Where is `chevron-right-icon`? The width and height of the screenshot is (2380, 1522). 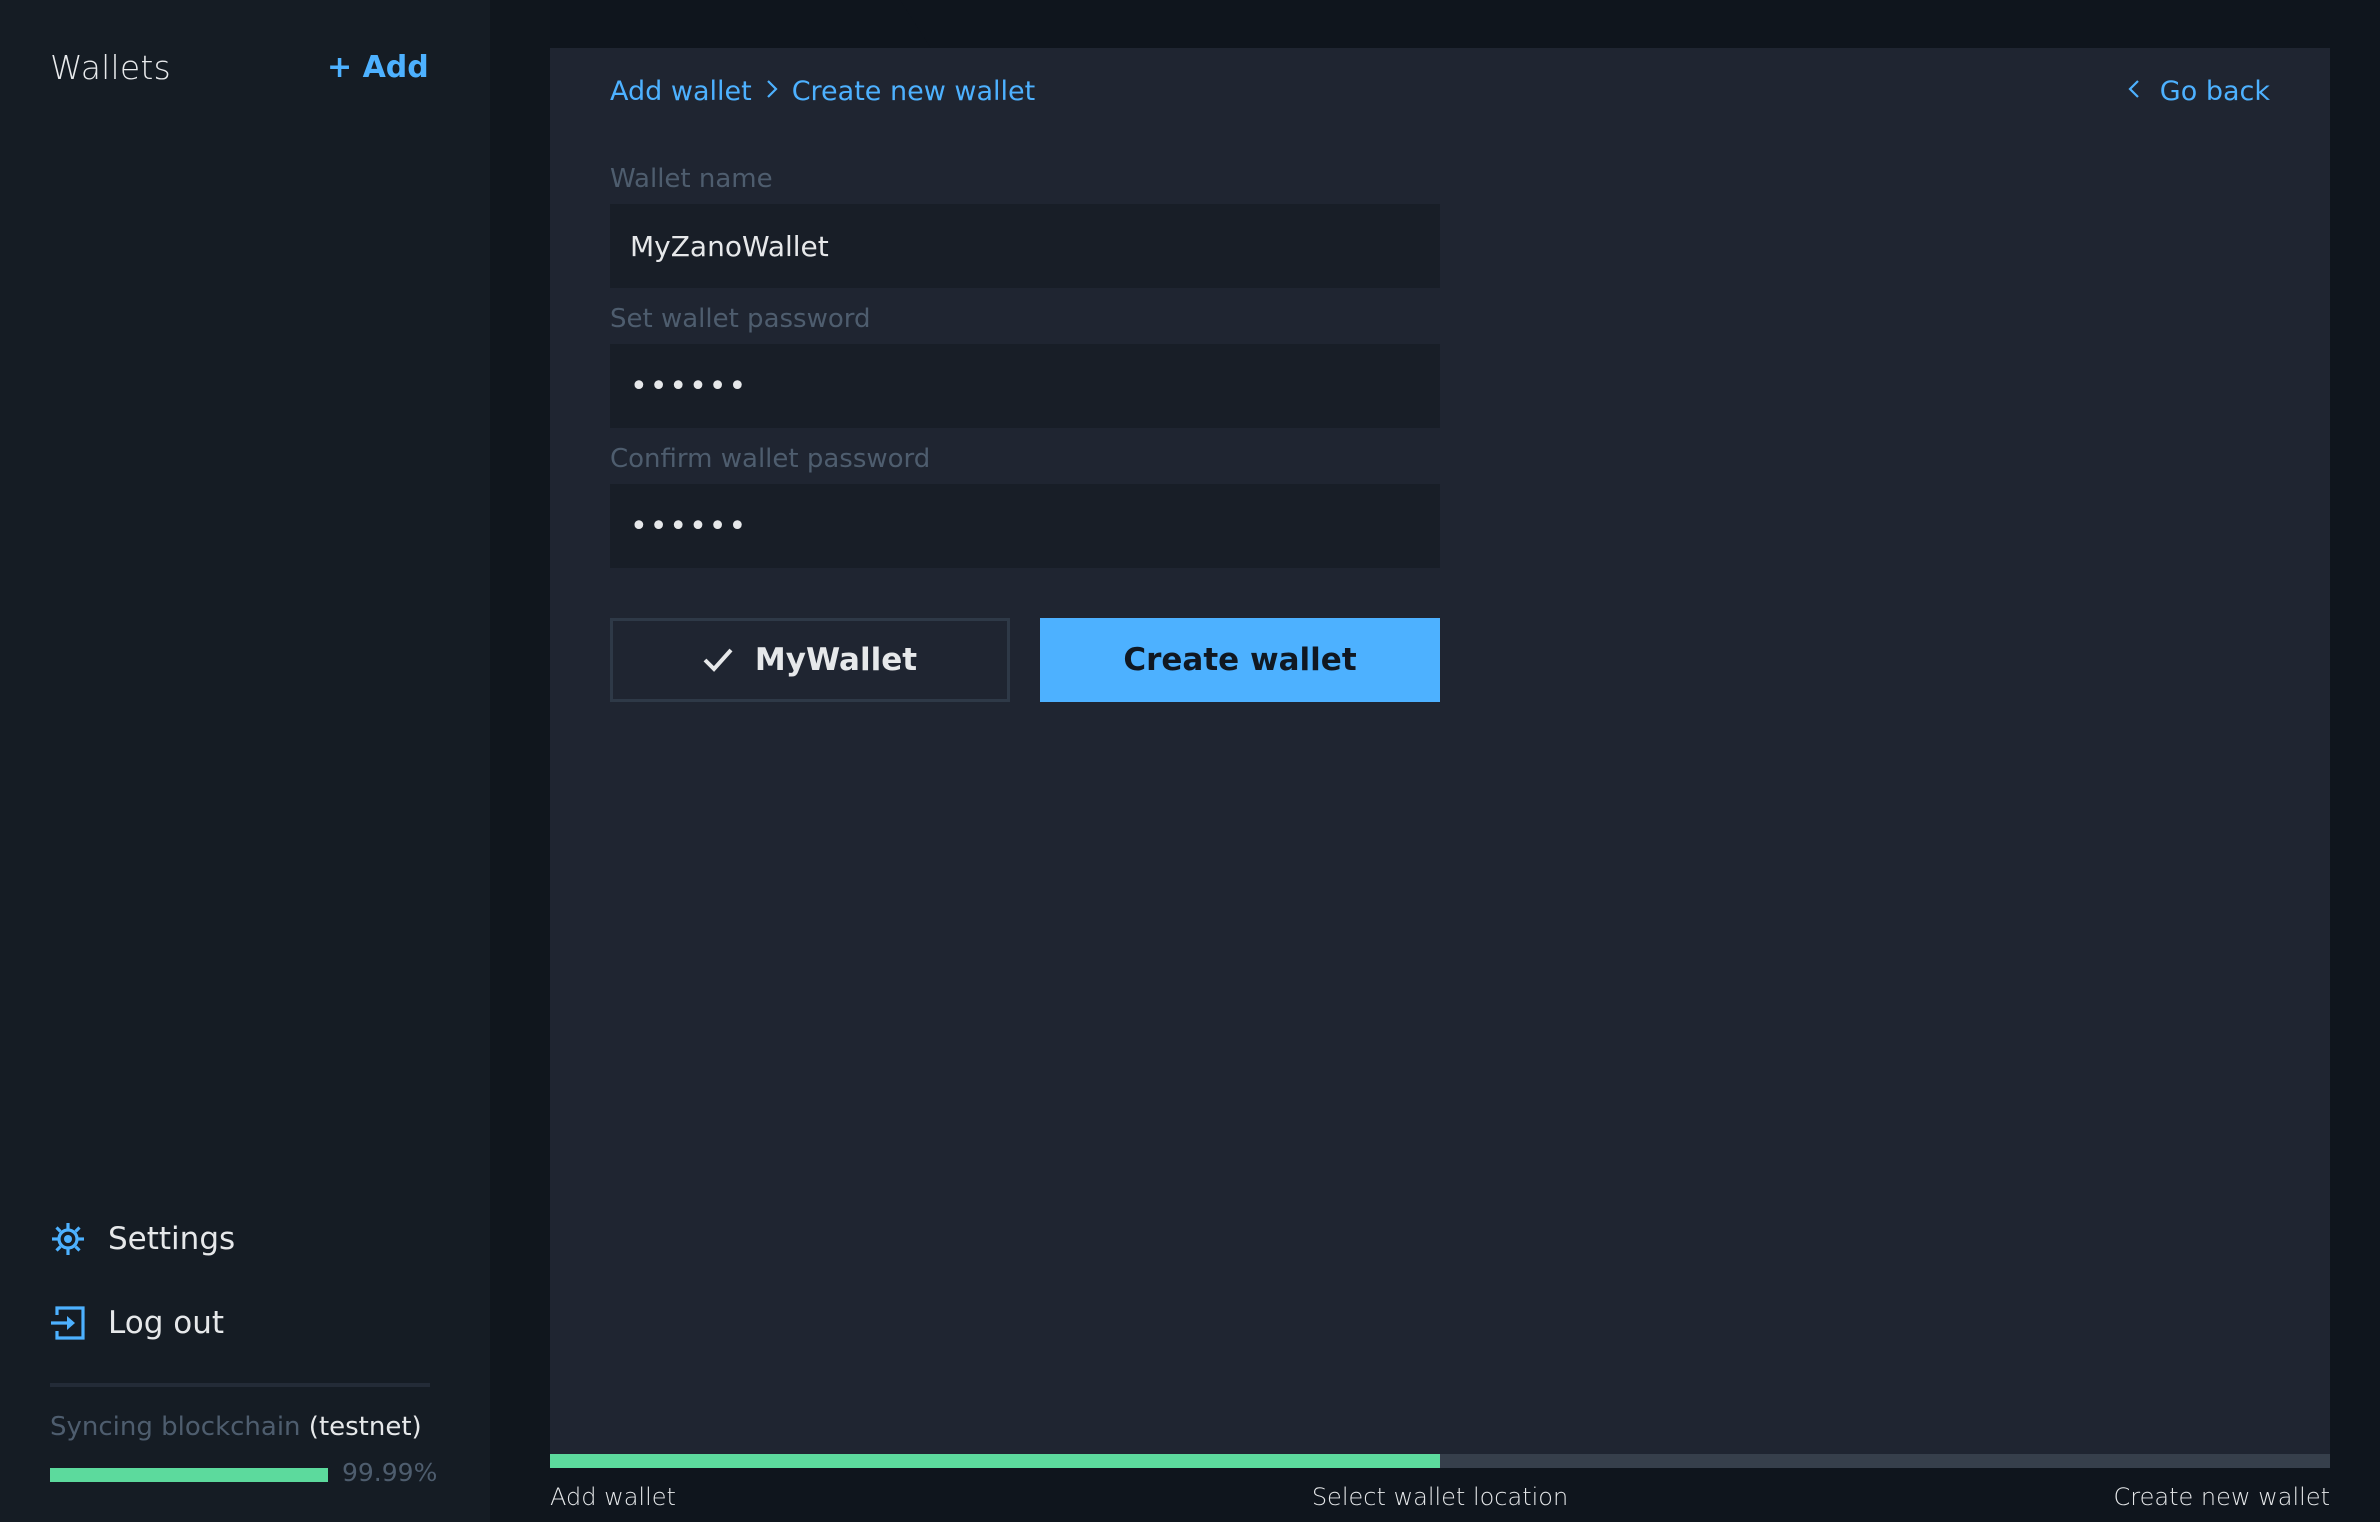
chevron-right-icon is located at coordinates (772, 92).